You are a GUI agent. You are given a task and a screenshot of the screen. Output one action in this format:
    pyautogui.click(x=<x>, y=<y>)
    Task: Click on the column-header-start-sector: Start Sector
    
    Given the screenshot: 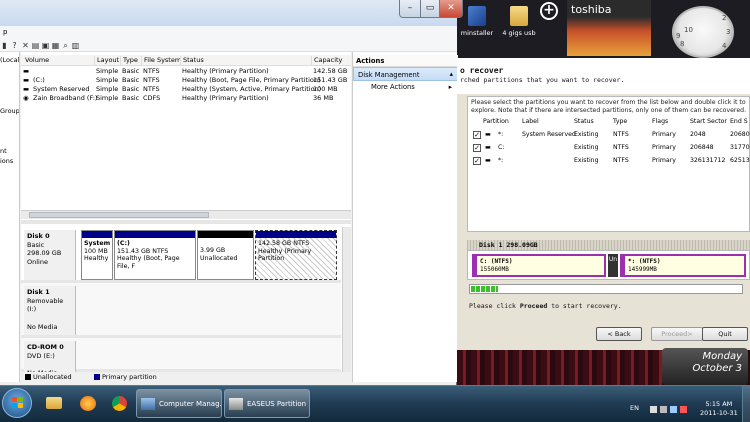 What is the action you would take?
    pyautogui.click(x=708, y=121)
    